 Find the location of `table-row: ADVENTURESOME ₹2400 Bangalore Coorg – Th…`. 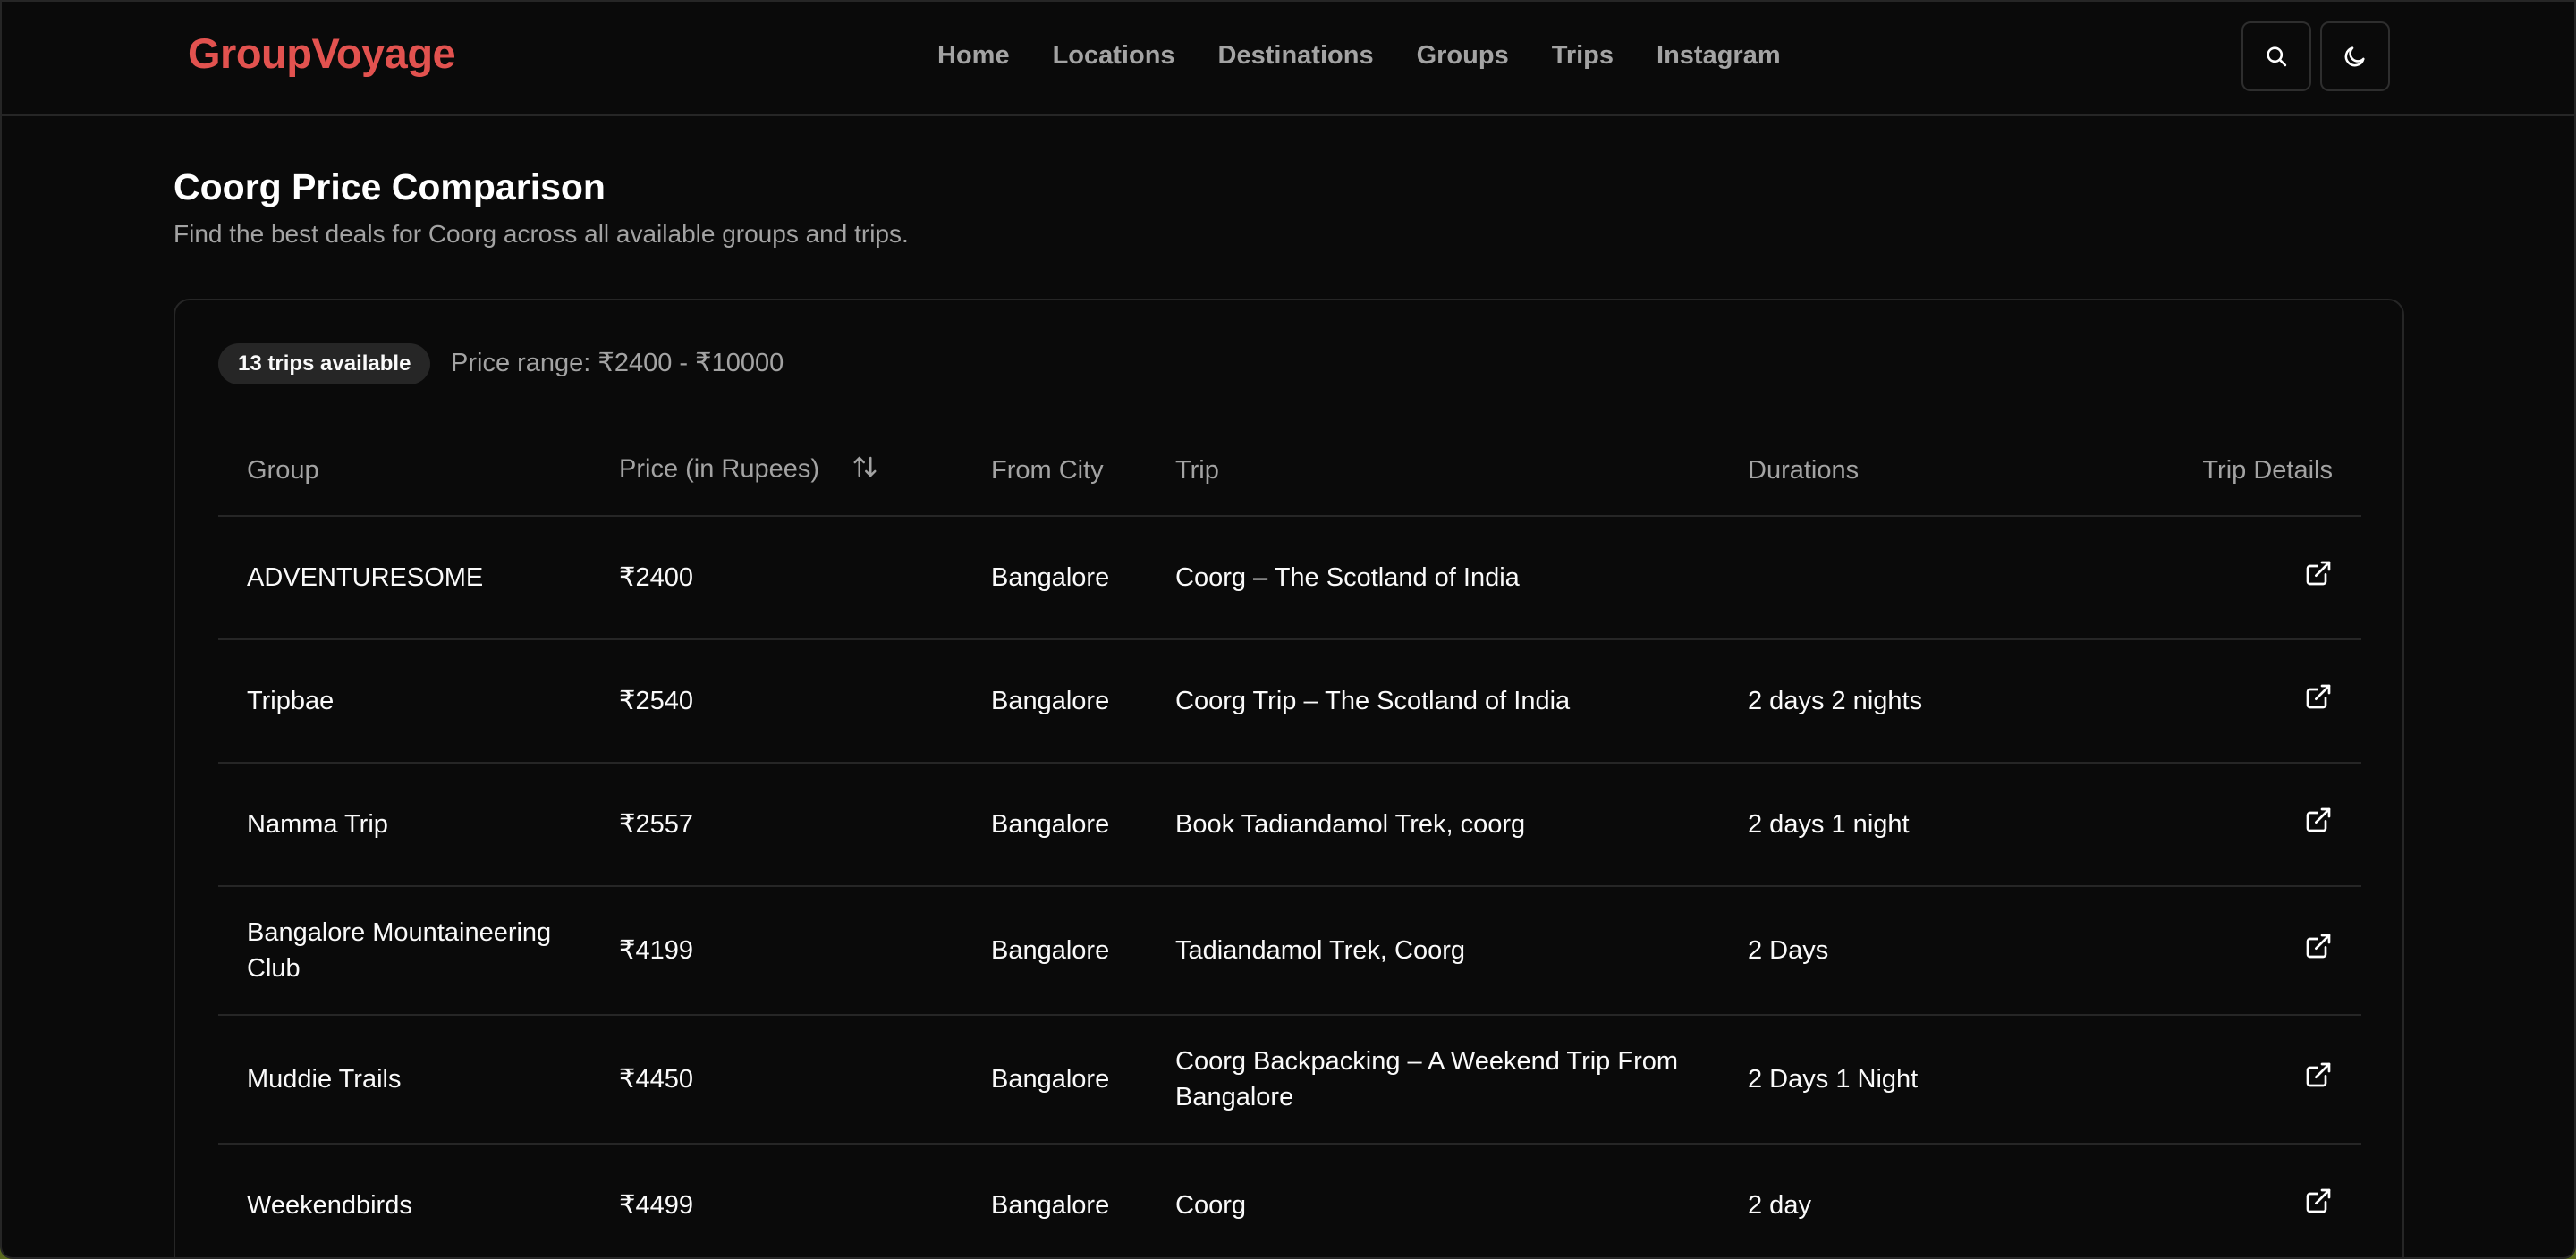

table-row: ADVENTURESOME ₹2400 Bangalore Coorg – Th… is located at coordinates (1289, 578).